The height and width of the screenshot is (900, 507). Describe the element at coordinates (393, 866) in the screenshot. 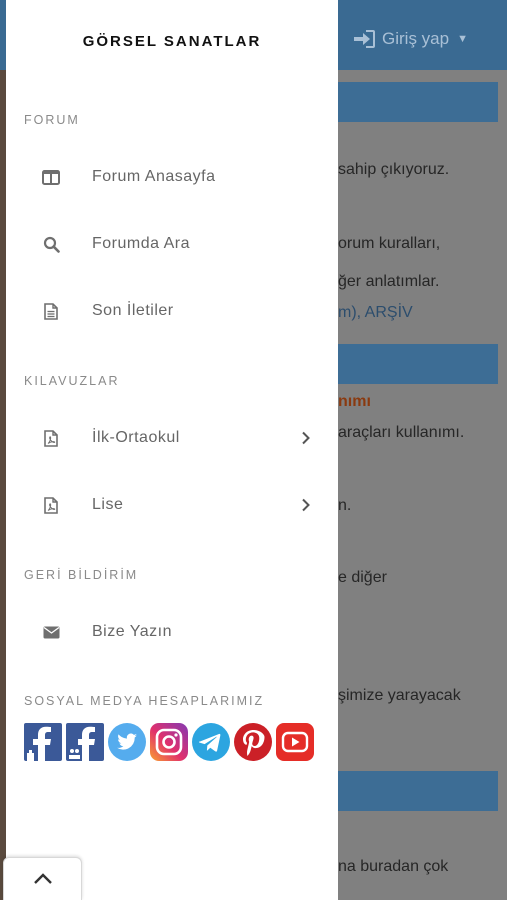

I see `background-text: na buradan çok` at that location.